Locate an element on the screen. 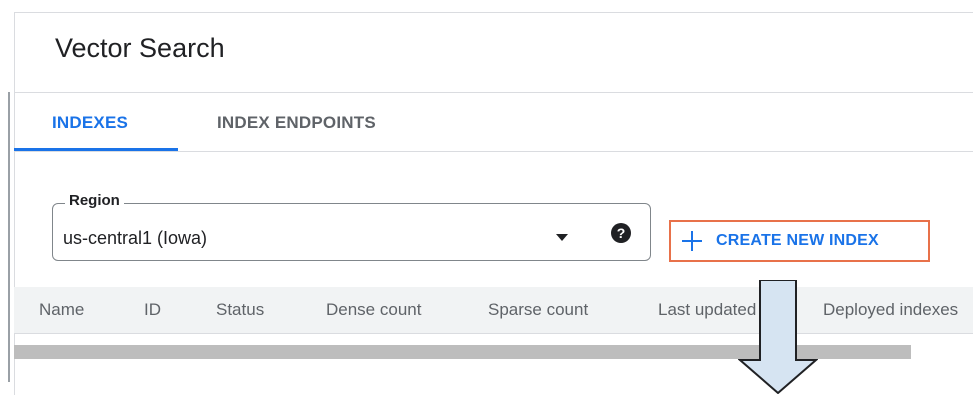 The height and width of the screenshot is (395, 973). column-header-dense-count: Dense count is located at coordinates (373, 310).